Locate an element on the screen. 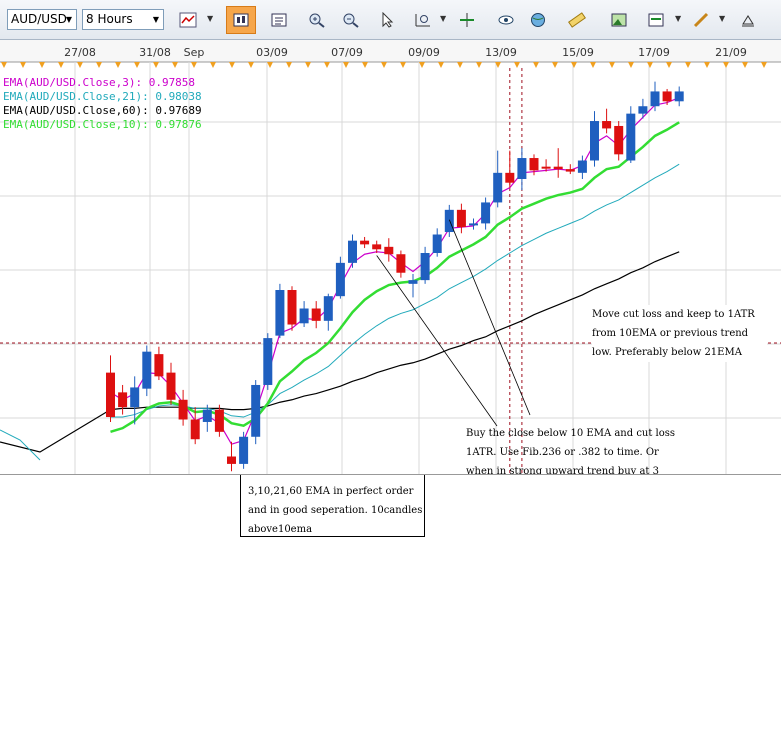 This screenshot has height=750, width=781. symbol-select: AUD/USD ▼ is located at coordinates (42, 19).